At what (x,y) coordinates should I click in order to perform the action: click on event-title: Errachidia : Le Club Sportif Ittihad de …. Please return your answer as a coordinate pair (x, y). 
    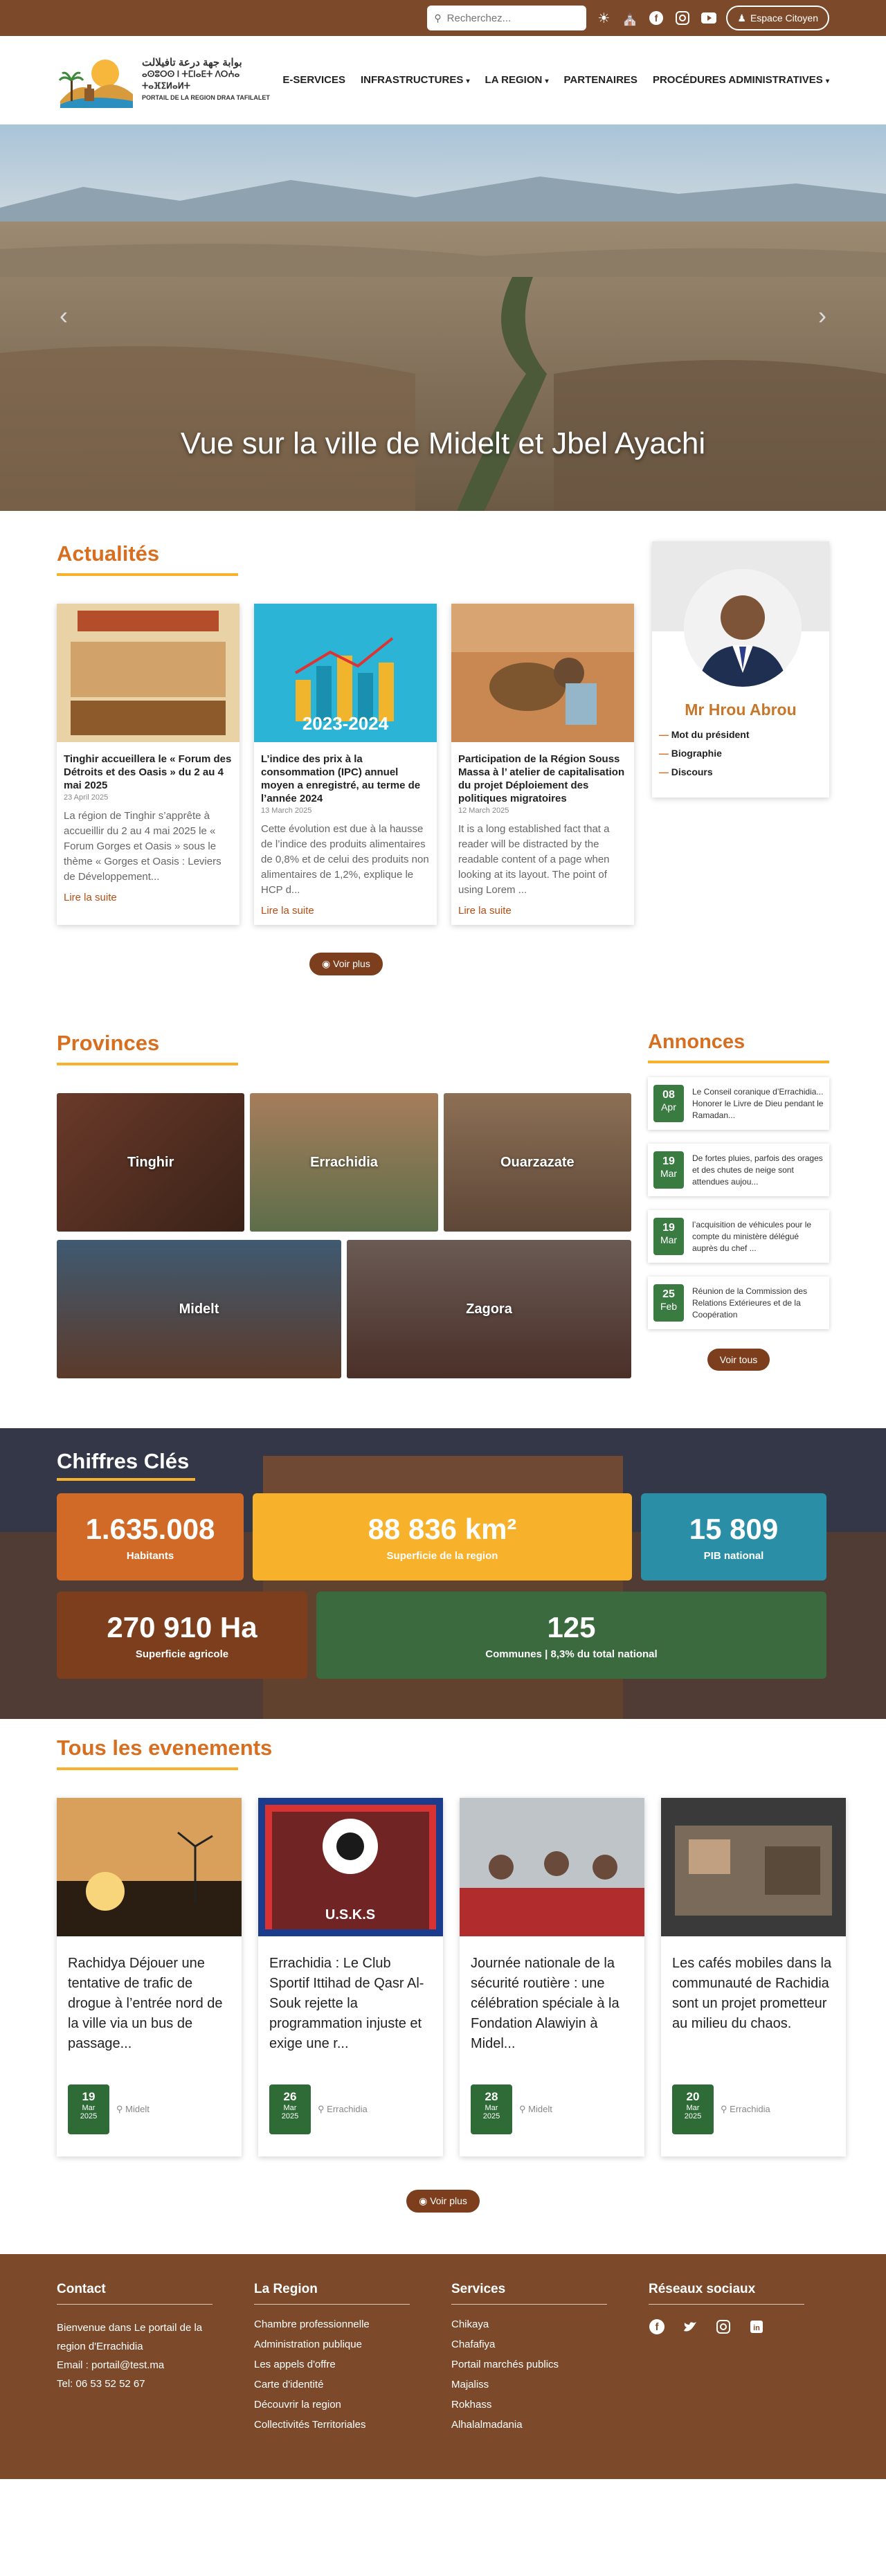
    Looking at the image, I should click on (350, 1997).